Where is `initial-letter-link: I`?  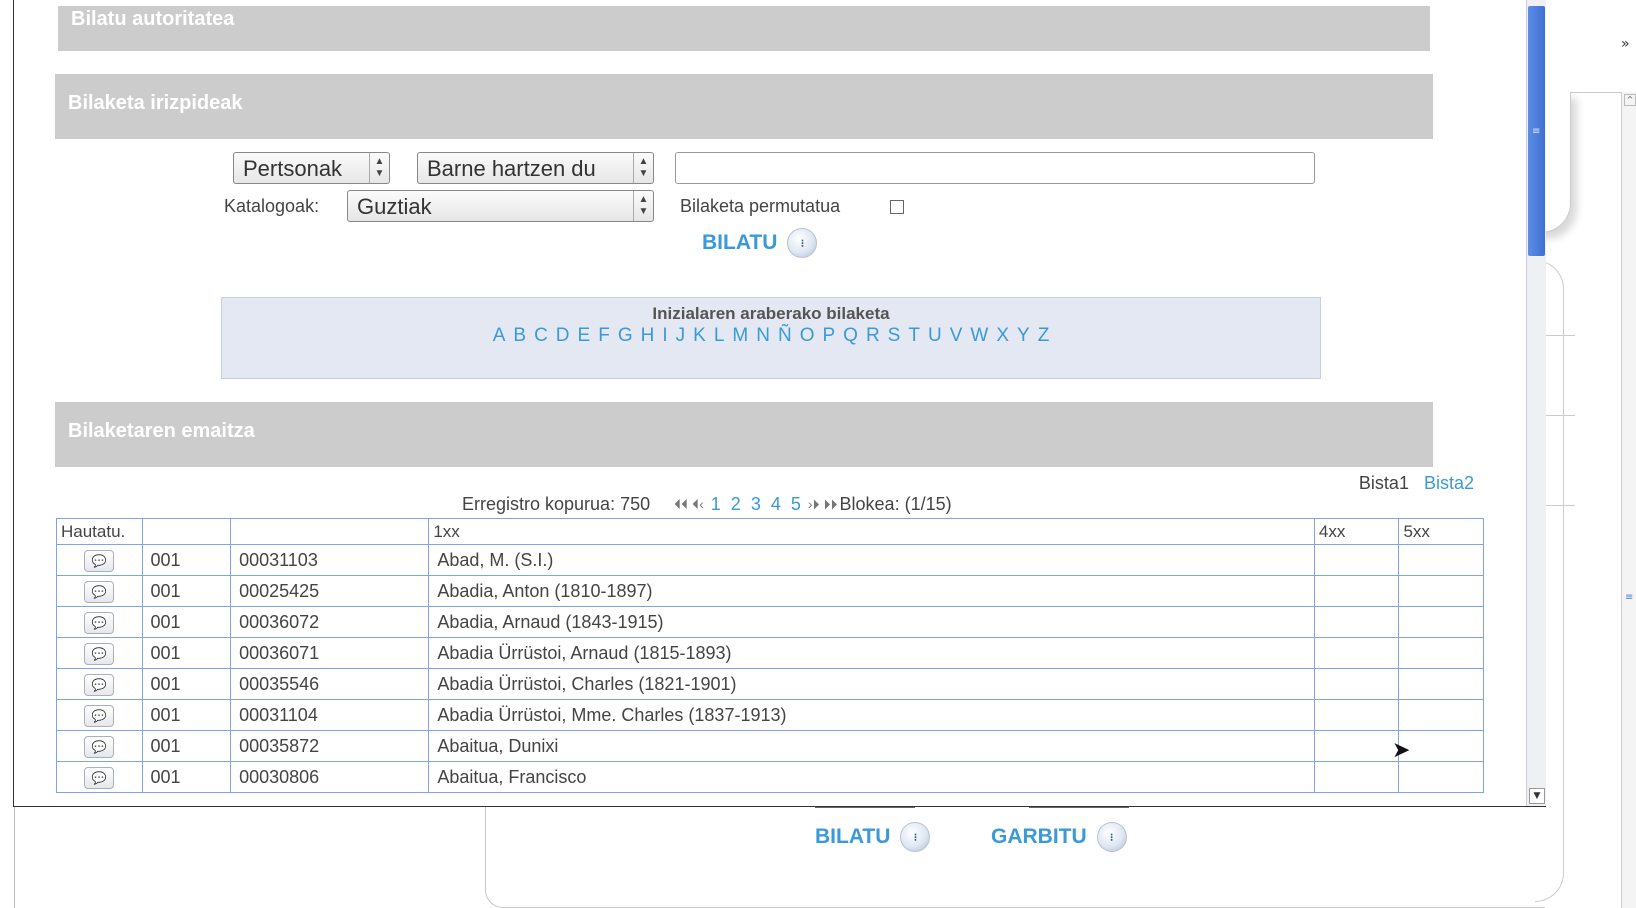 initial-letter-link: I is located at coordinates (664, 335).